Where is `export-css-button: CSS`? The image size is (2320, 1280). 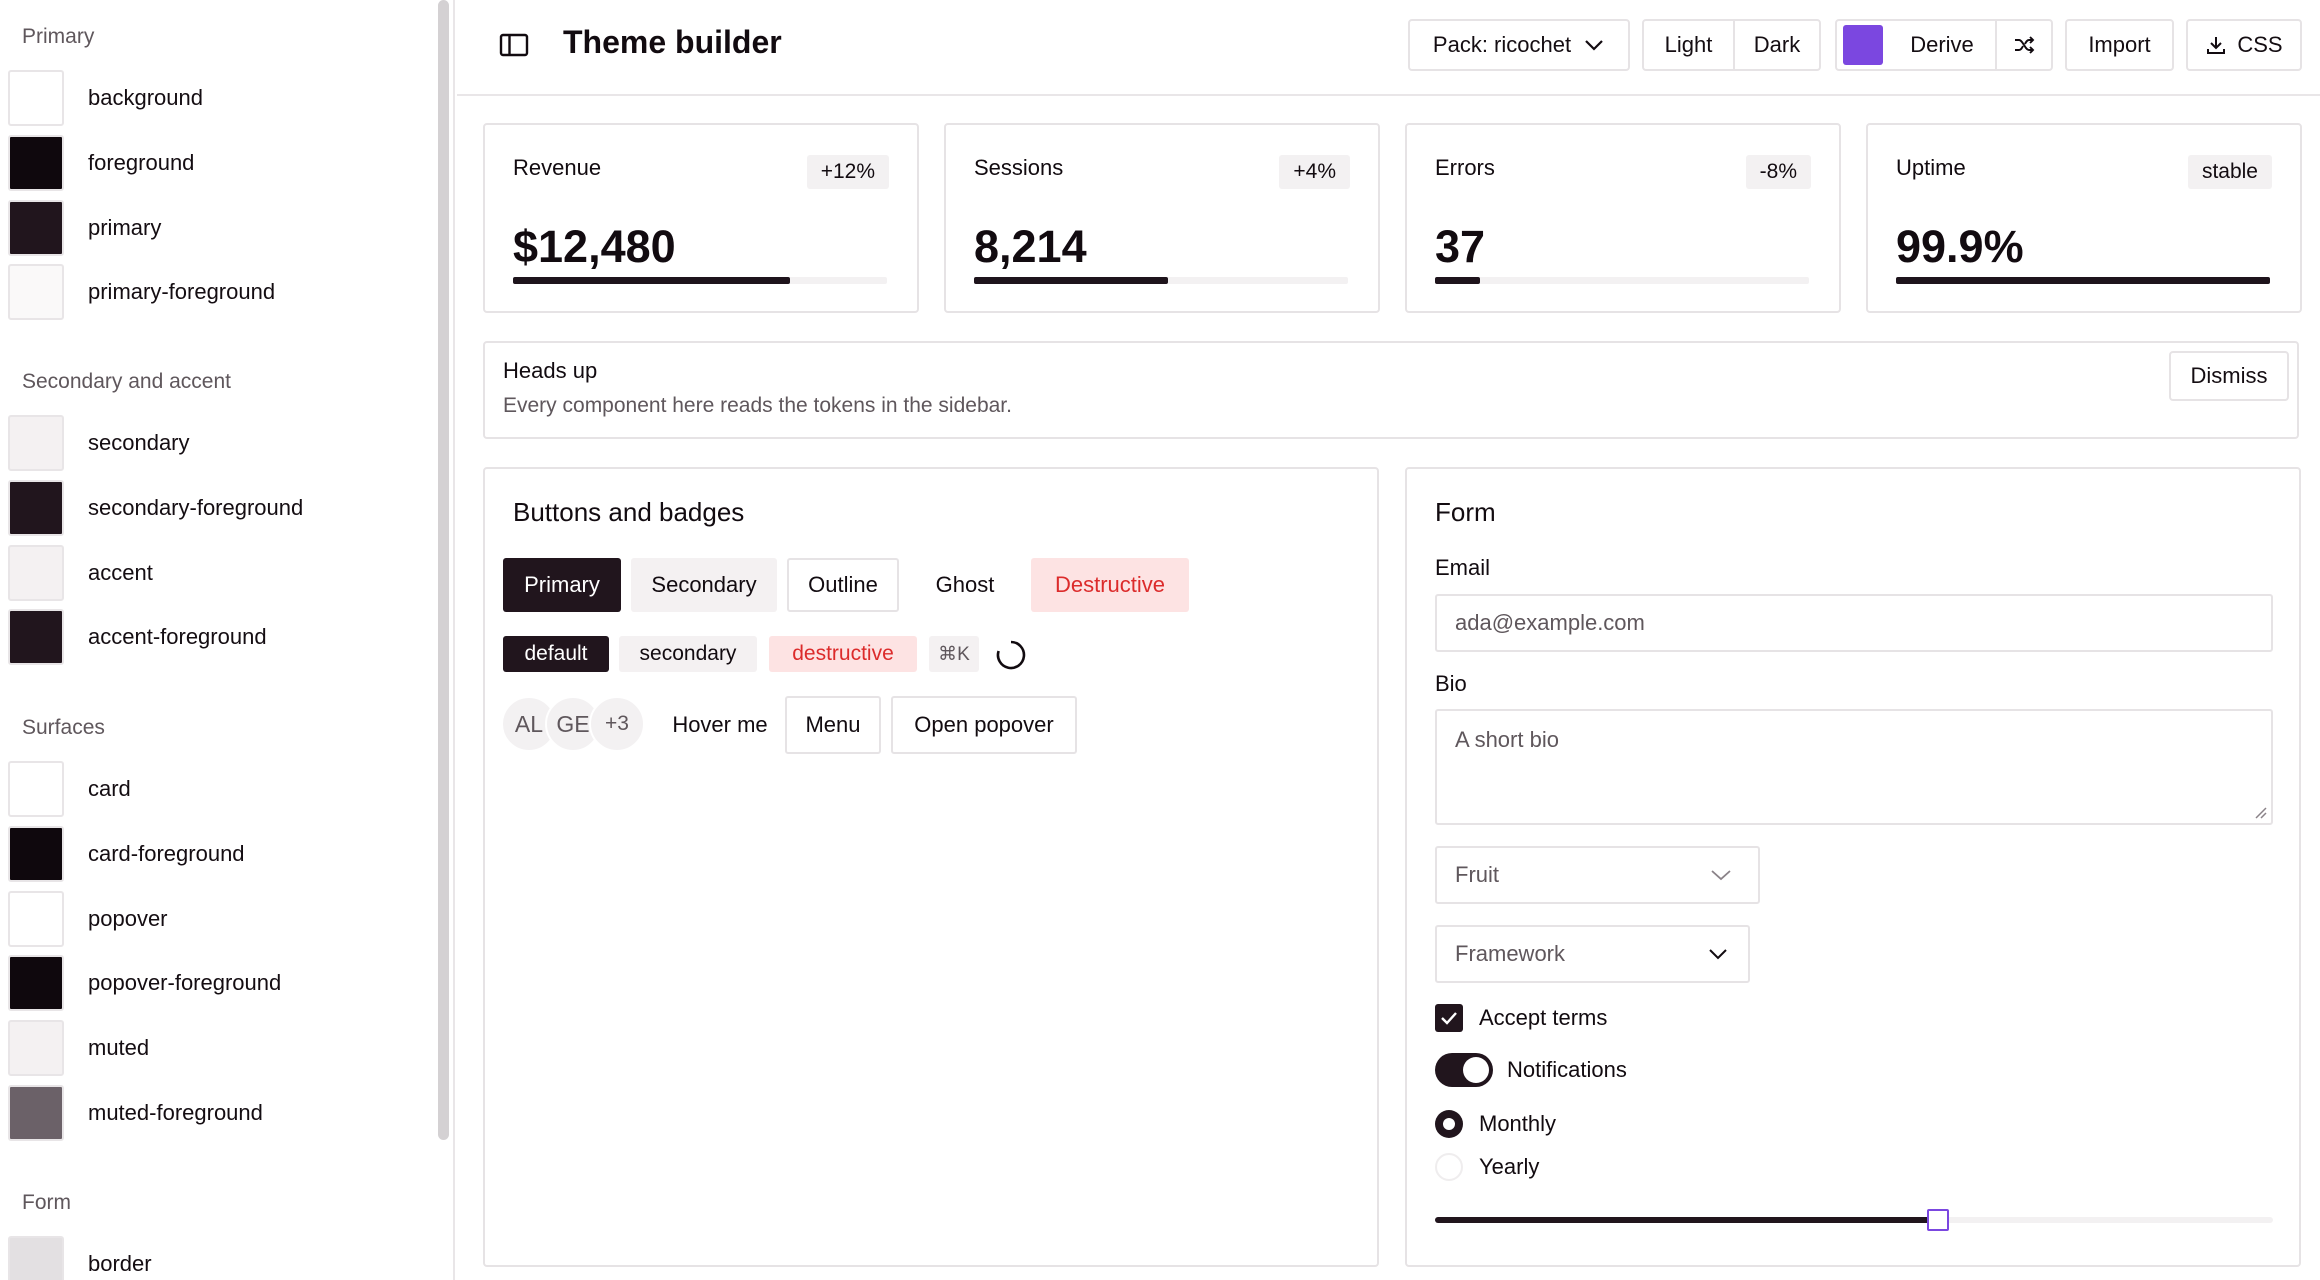 export-css-button: CSS is located at coordinates (2244, 45).